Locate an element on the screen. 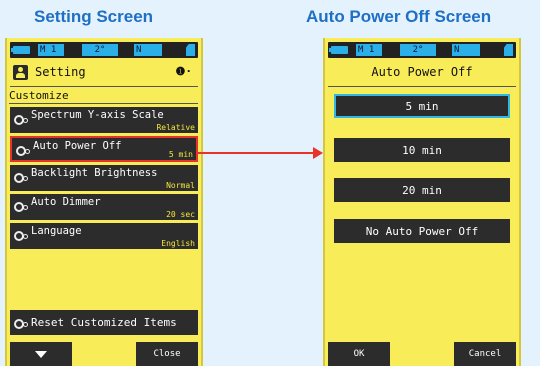  info-icon: ❶· is located at coordinates (184, 71).